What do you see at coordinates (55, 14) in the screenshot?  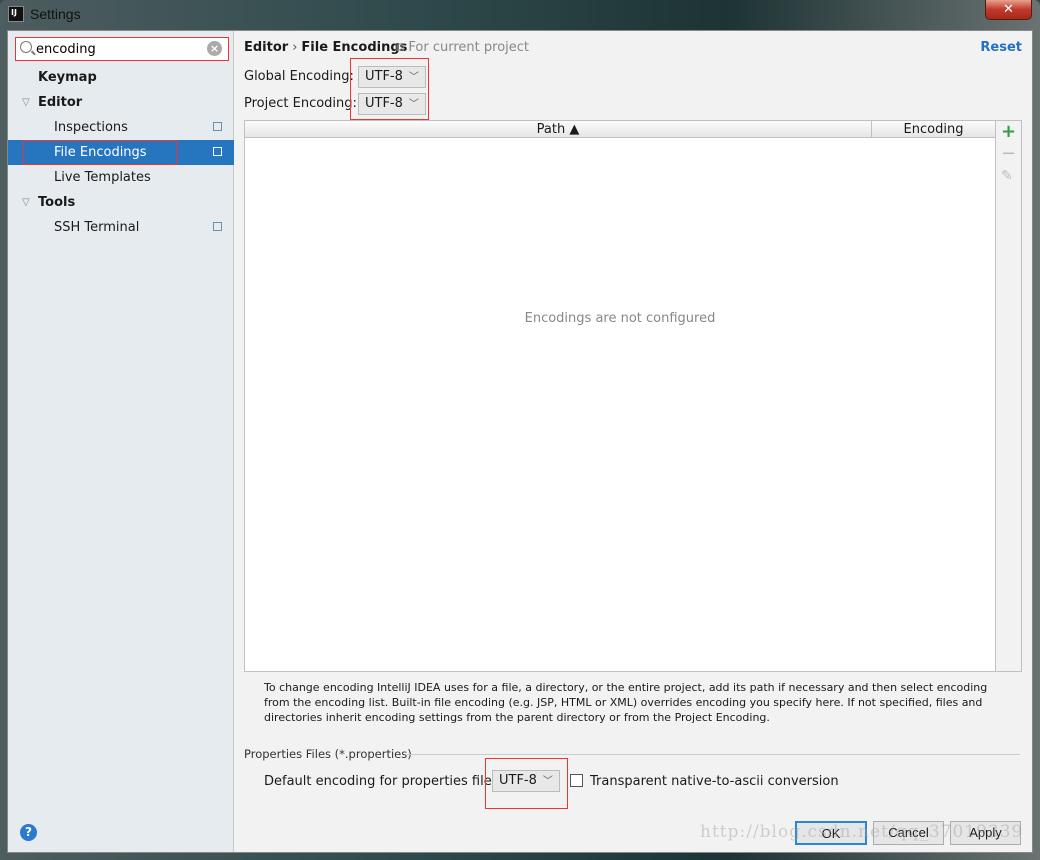 I see `window-title: Settings` at bounding box center [55, 14].